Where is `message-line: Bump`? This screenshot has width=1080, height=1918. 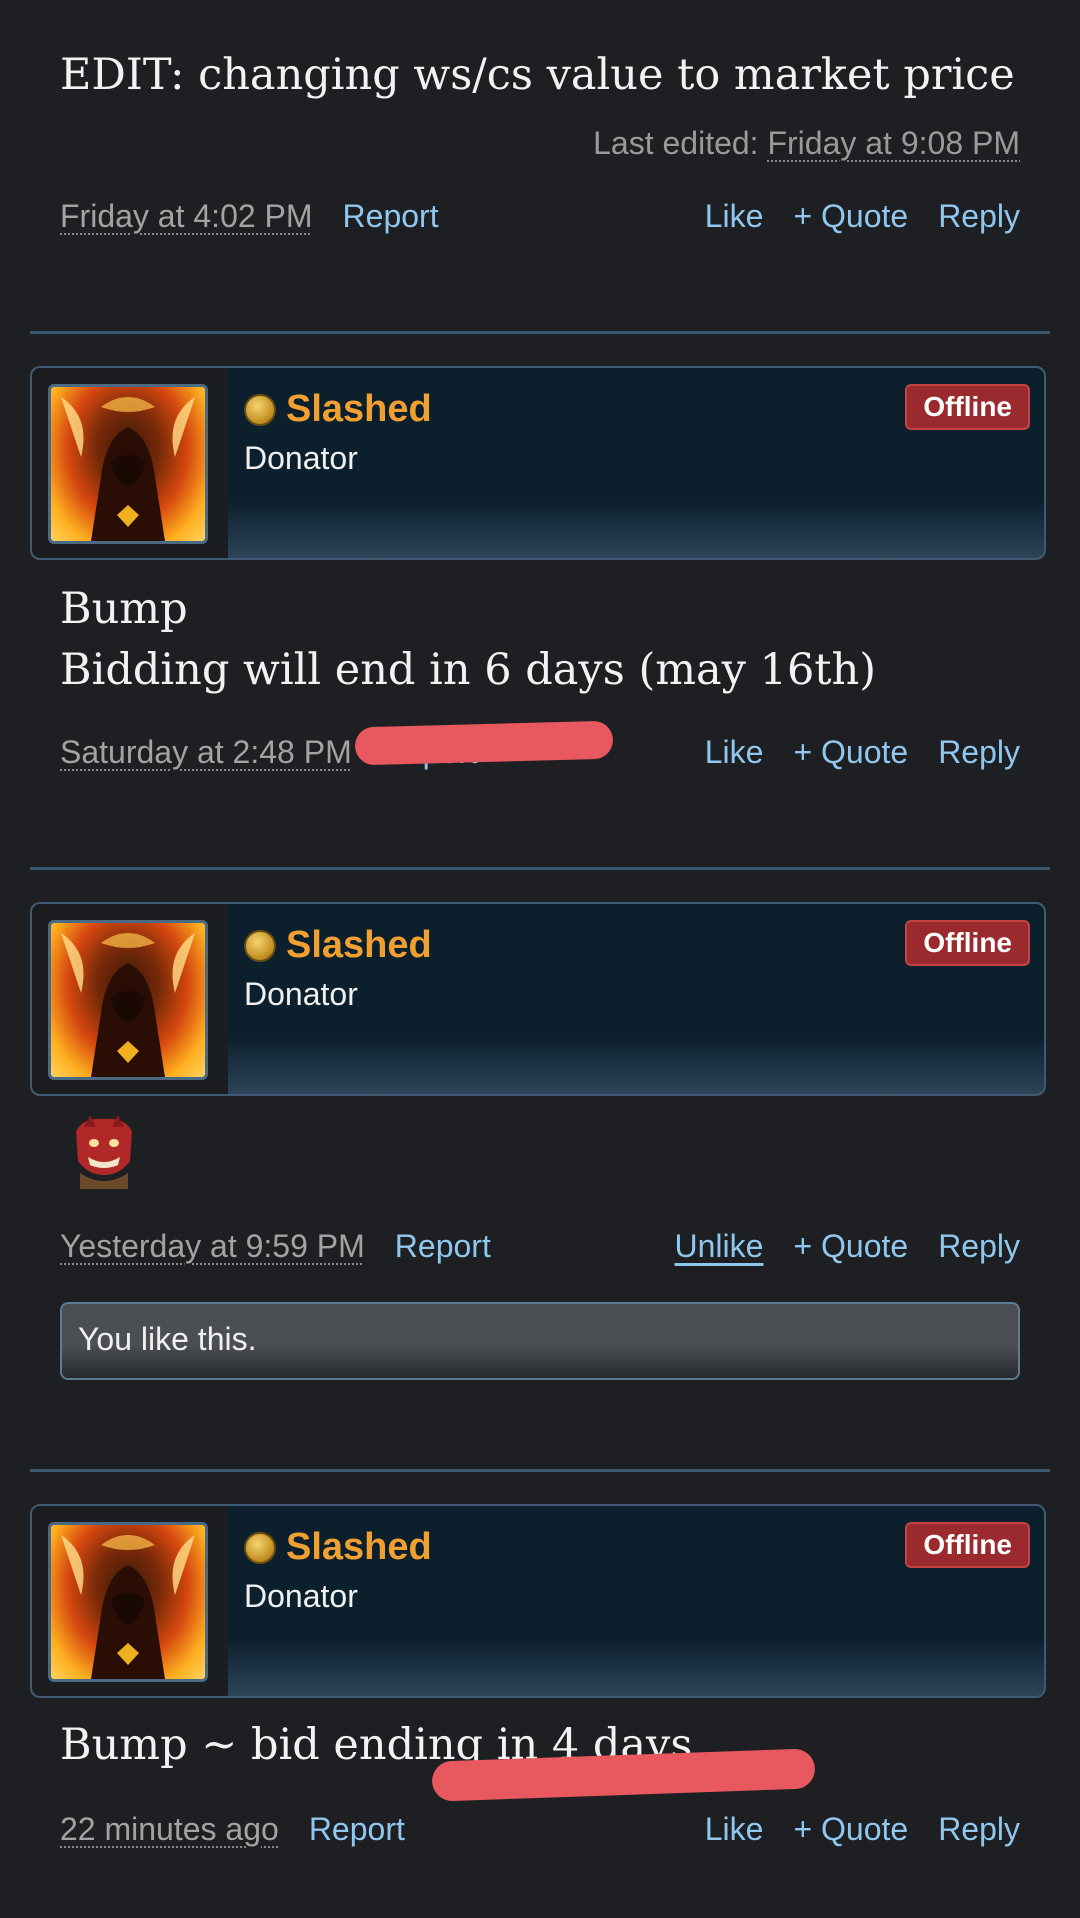
message-line: Bump is located at coordinates (124, 609).